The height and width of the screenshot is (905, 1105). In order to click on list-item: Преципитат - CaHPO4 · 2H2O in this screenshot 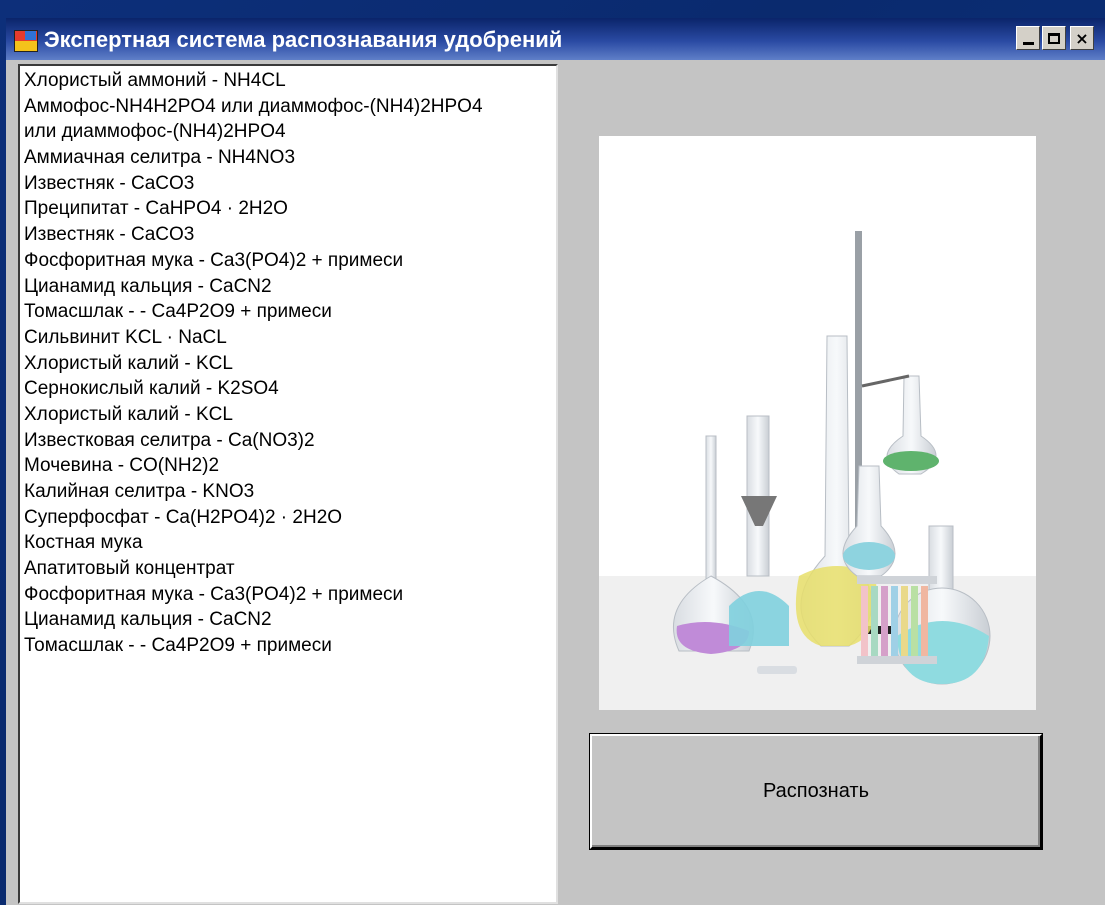, I will do `click(290, 209)`.